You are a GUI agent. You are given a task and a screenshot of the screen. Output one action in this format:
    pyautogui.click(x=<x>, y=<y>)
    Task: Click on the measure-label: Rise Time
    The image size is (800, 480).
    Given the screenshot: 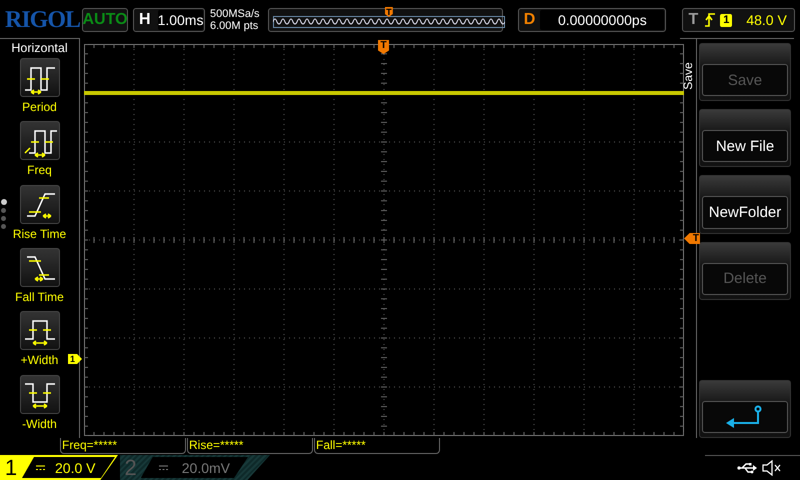 What is the action you would take?
    pyautogui.click(x=39, y=233)
    